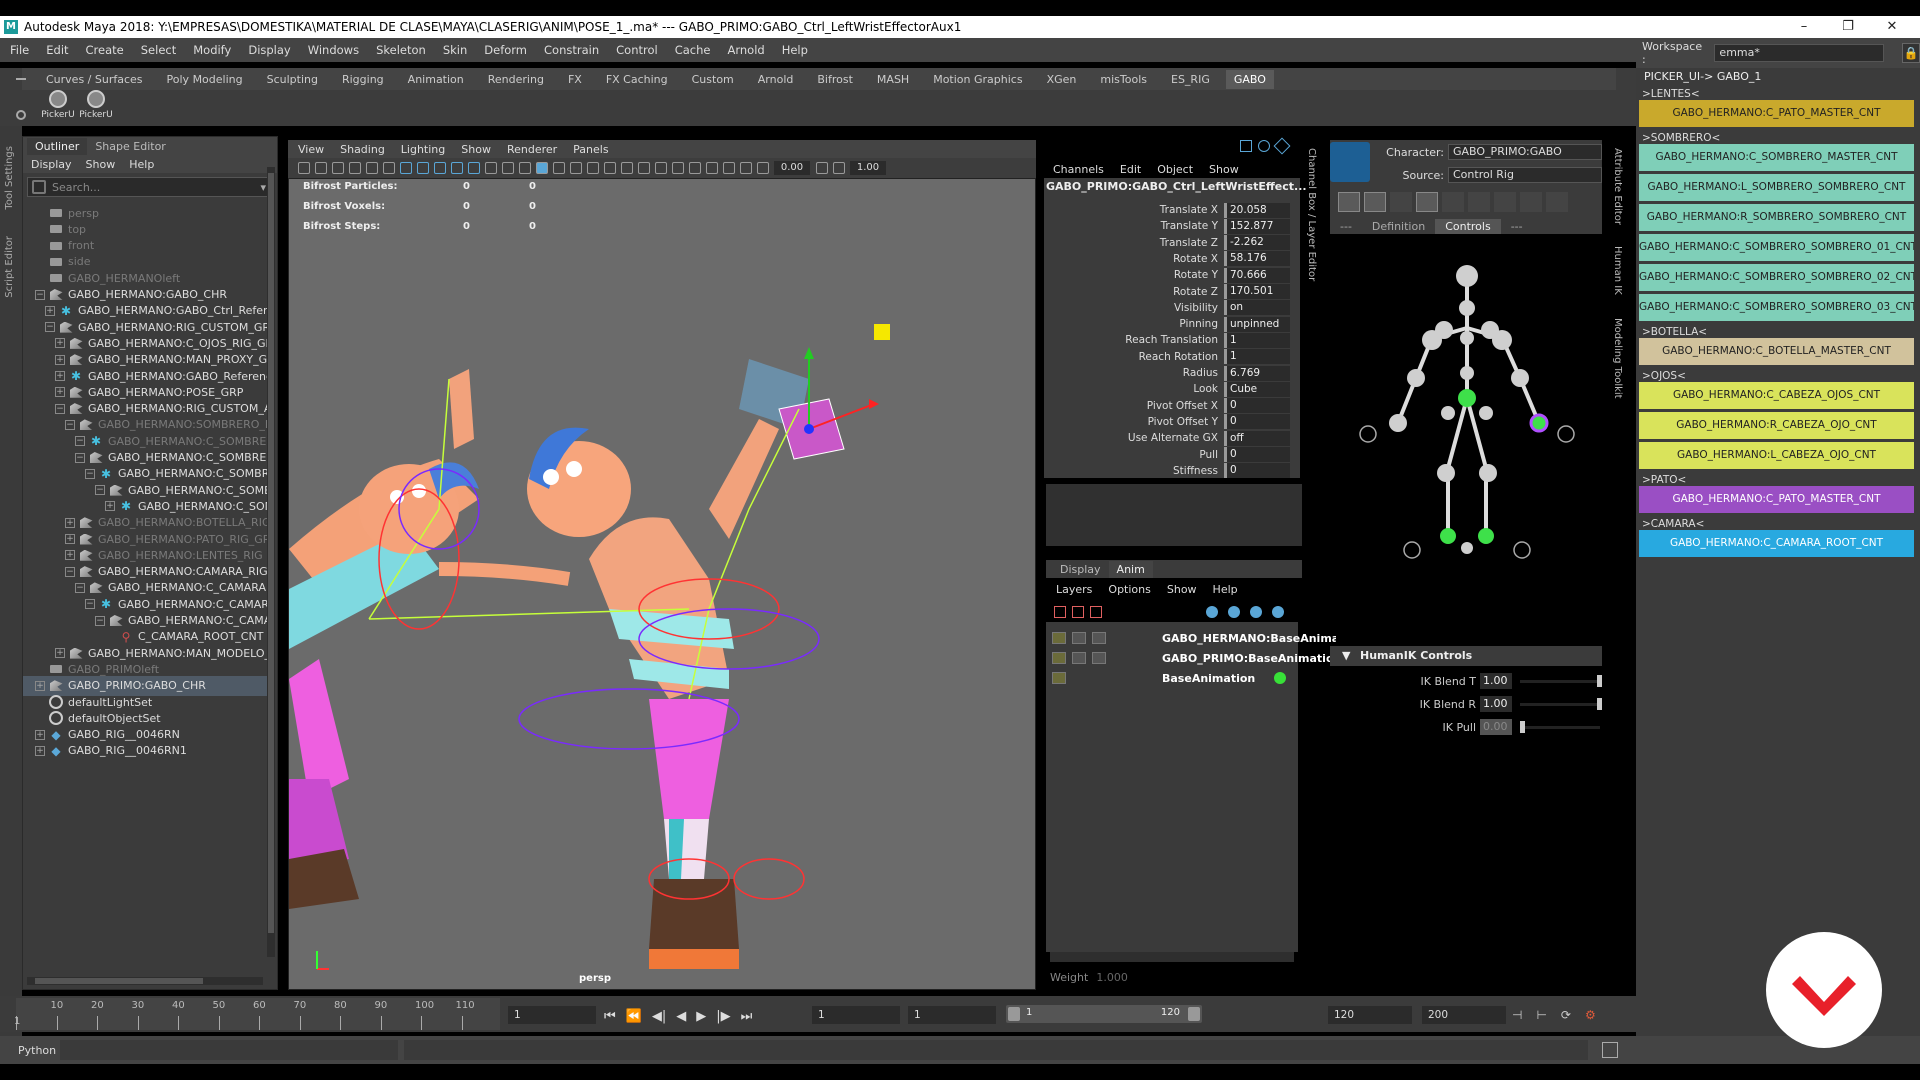  Describe the element at coordinates (681, 1016) in the screenshot. I see `play-backward-icon: ◀` at that location.